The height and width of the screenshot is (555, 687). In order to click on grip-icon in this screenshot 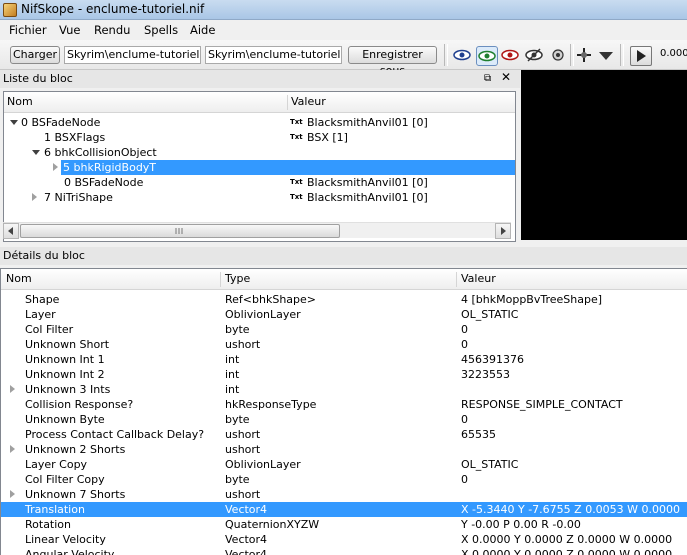, I will do `click(179, 231)`.